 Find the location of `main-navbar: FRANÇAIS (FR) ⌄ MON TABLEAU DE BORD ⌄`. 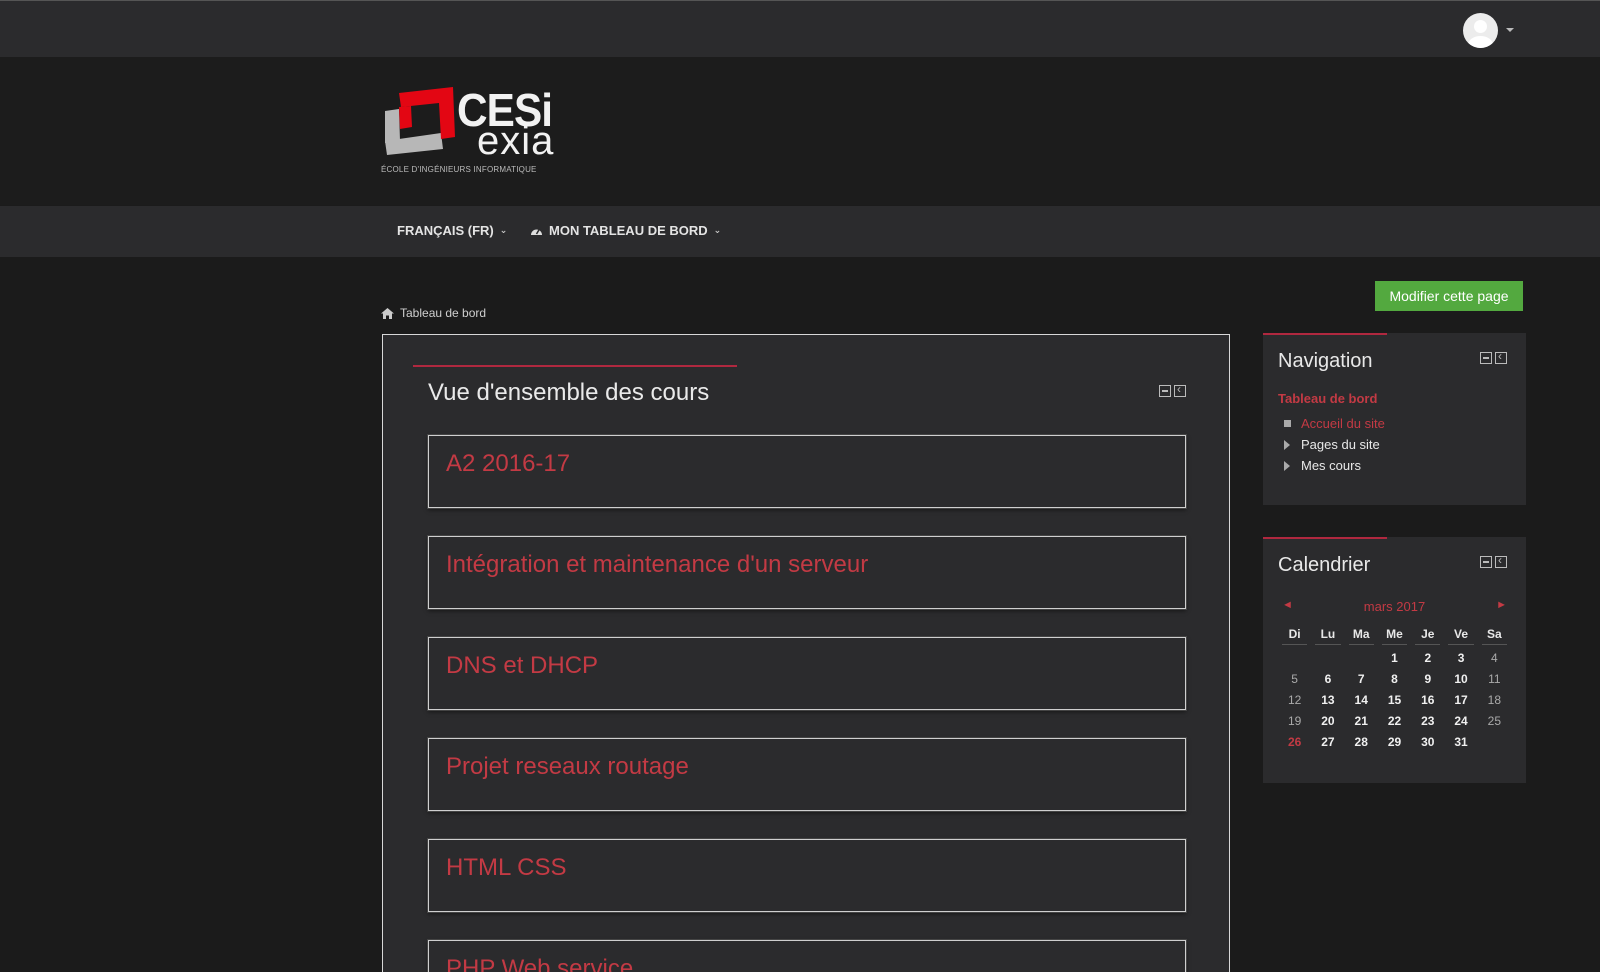

main-navbar: FRANÇAIS (FR) ⌄ MON TABLEAU DE BORD ⌄ is located at coordinates (800, 231).